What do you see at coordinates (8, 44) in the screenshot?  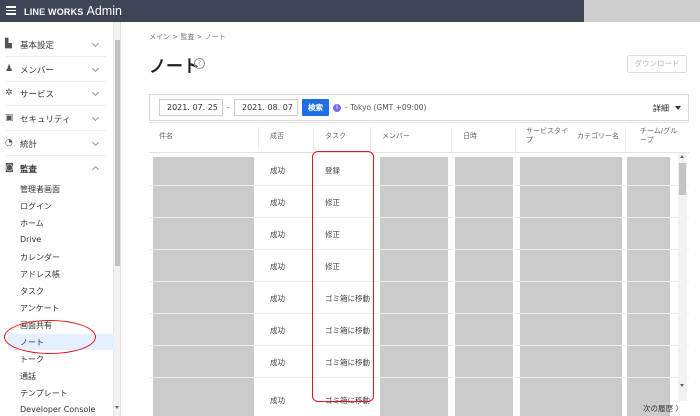 I see `building-icon: ▙` at bounding box center [8, 44].